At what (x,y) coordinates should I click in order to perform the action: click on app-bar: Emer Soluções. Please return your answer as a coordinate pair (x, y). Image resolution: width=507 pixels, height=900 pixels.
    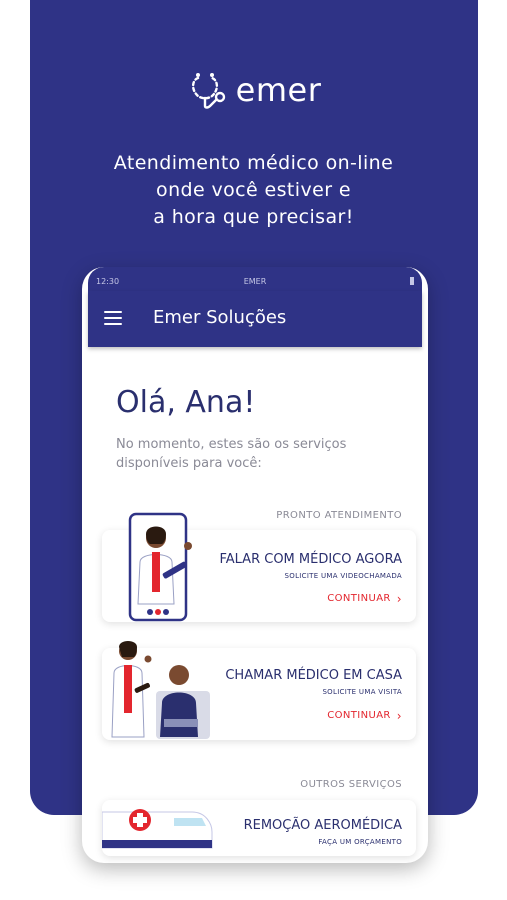
    Looking at the image, I should click on (255, 319).